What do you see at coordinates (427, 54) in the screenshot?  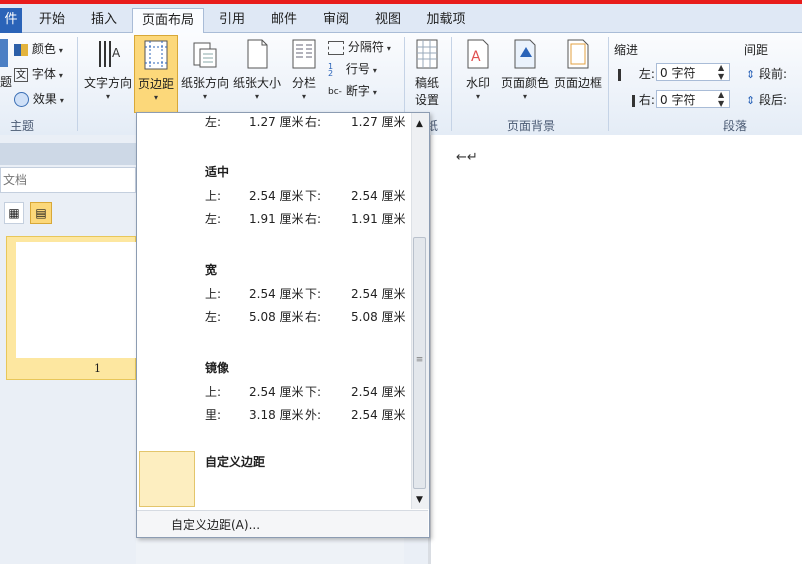 I see `manuscript-grid-icon` at bounding box center [427, 54].